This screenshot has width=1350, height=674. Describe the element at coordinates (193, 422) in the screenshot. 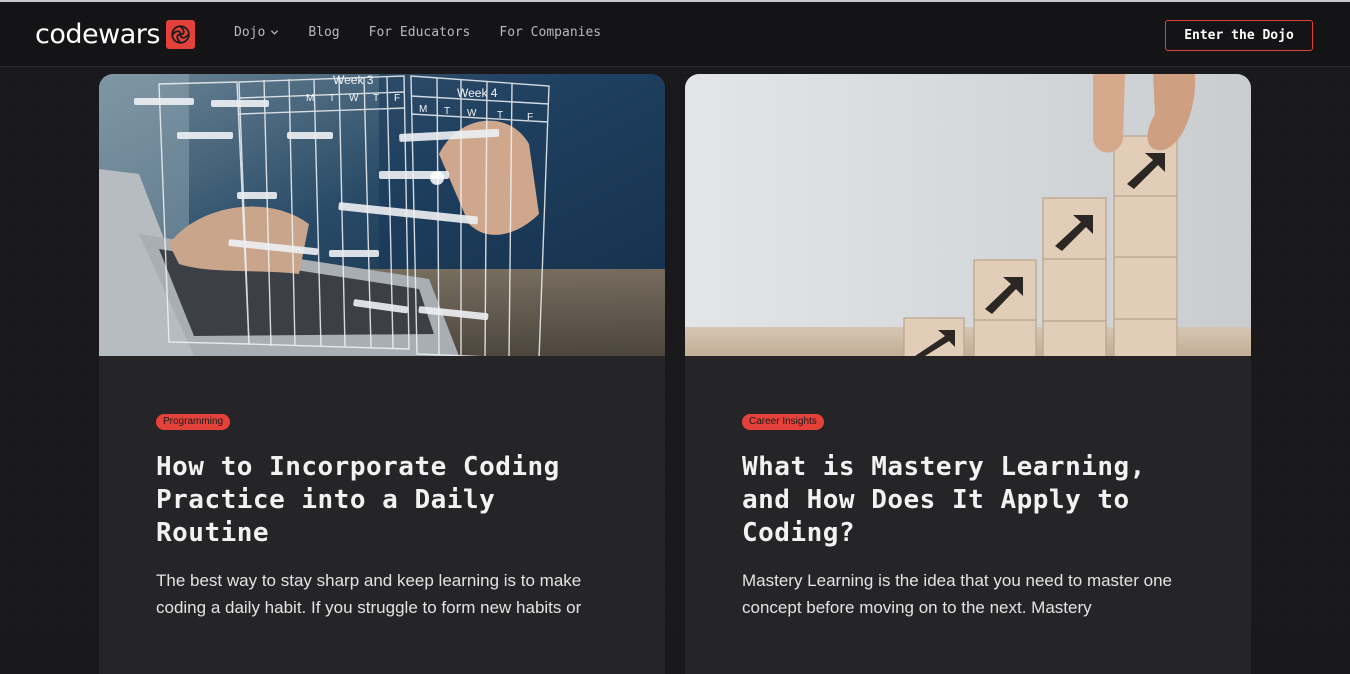

I see `category-tag: Programming` at that location.